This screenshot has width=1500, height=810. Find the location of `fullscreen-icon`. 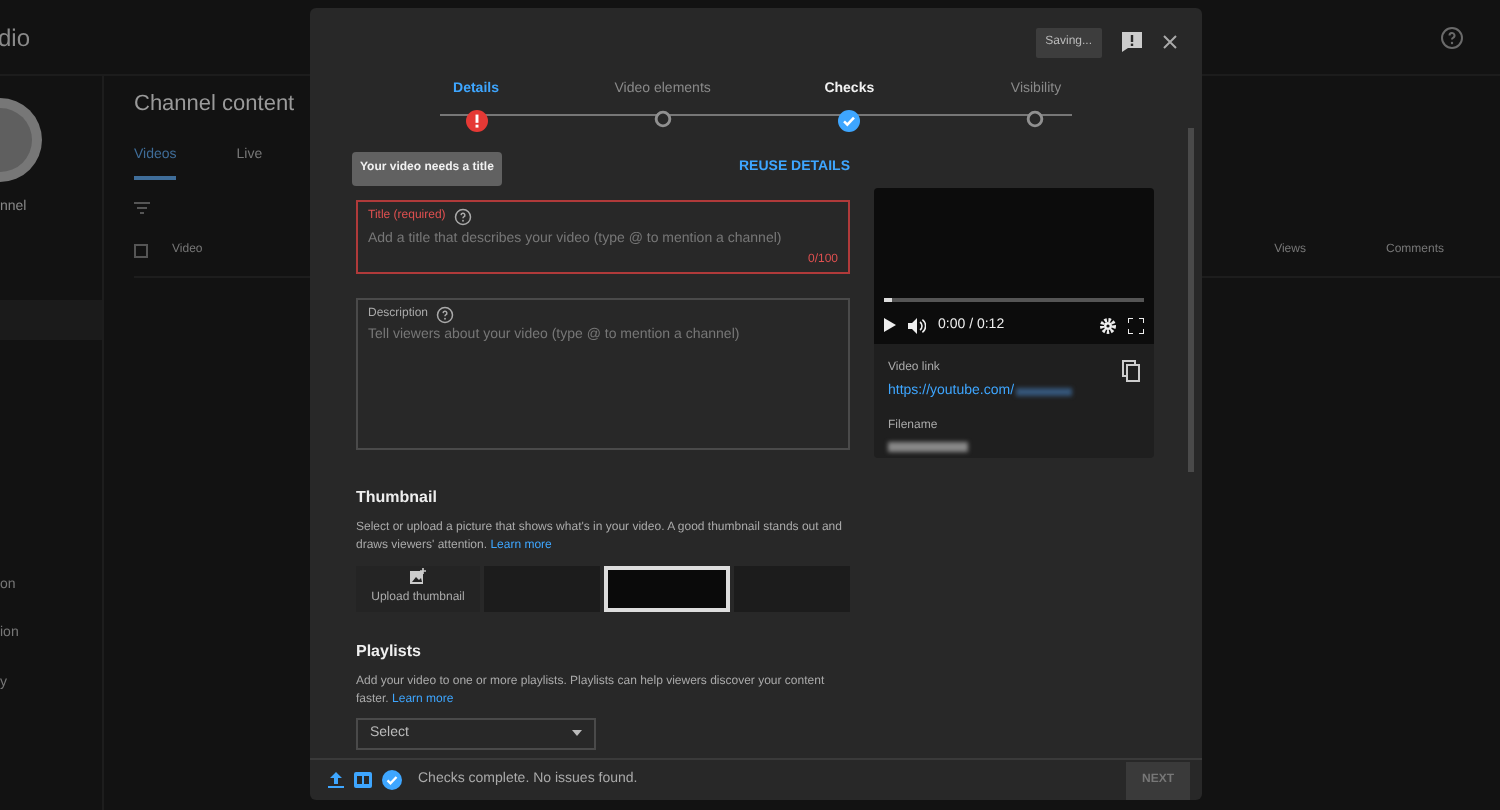

fullscreen-icon is located at coordinates (1136, 325).